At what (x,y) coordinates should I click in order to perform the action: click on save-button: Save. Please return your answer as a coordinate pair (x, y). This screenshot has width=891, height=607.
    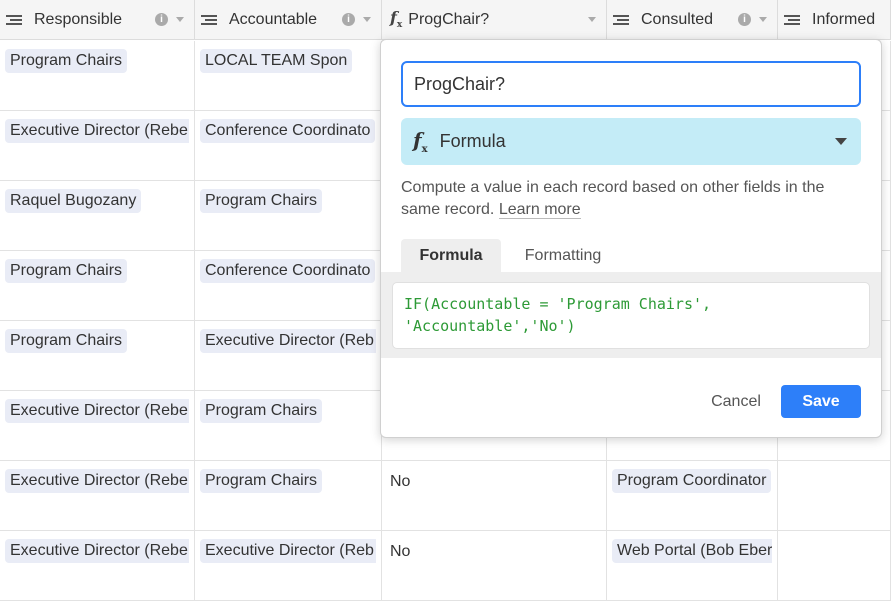
    Looking at the image, I should click on (821, 401).